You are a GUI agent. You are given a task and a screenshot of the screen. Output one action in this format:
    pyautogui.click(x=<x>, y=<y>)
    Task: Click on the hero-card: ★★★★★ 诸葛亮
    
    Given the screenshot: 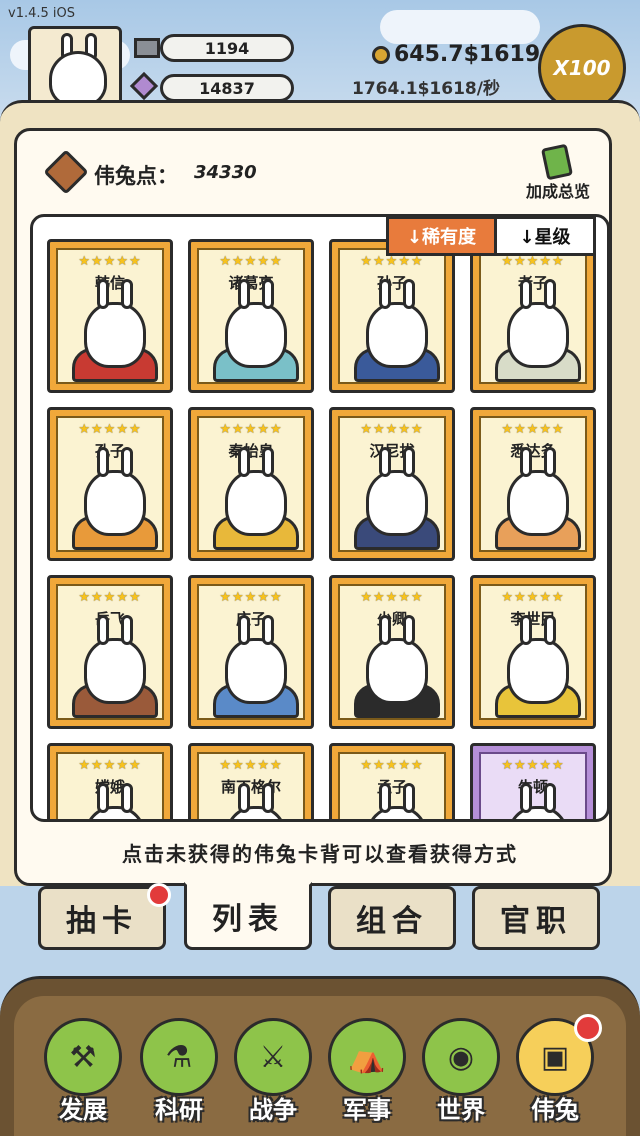 What is the action you would take?
    pyautogui.click(x=251, y=316)
    